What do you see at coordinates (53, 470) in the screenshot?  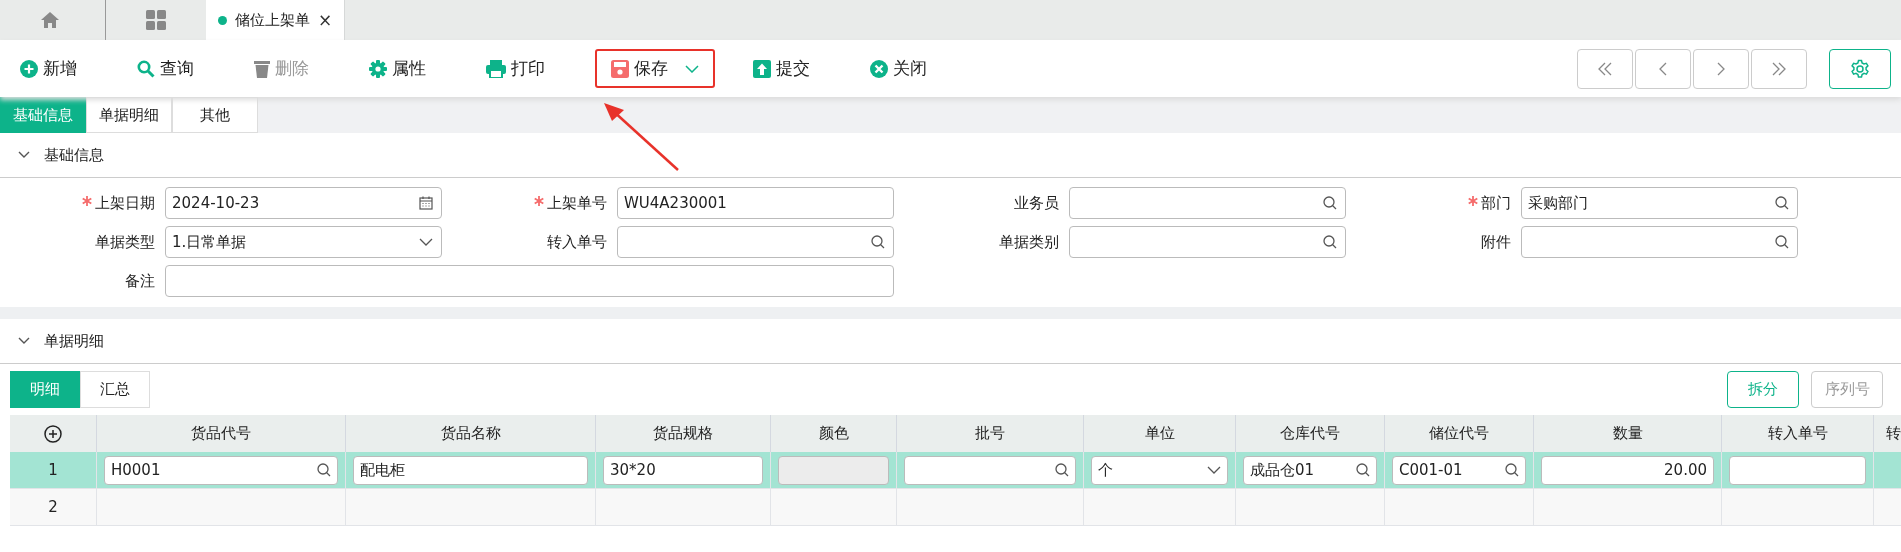 I see `row-number: 1` at bounding box center [53, 470].